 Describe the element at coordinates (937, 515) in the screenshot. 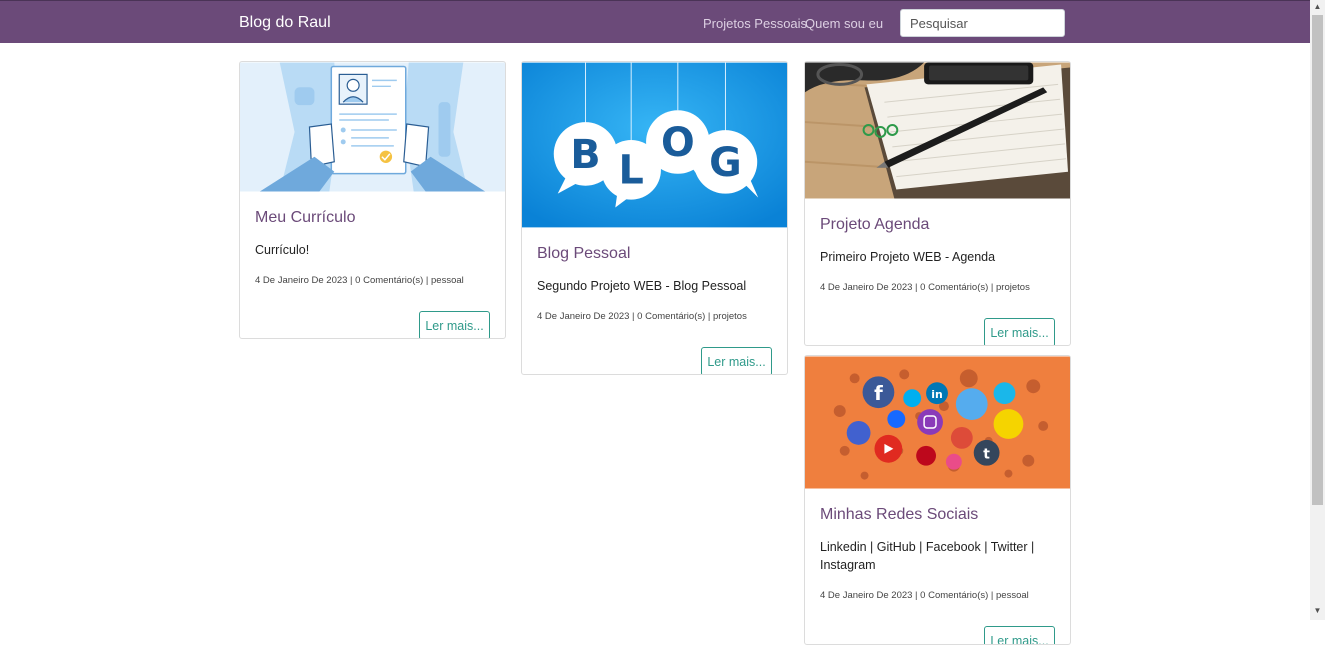

I see `post-title: Minhas Redes Sociais` at that location.